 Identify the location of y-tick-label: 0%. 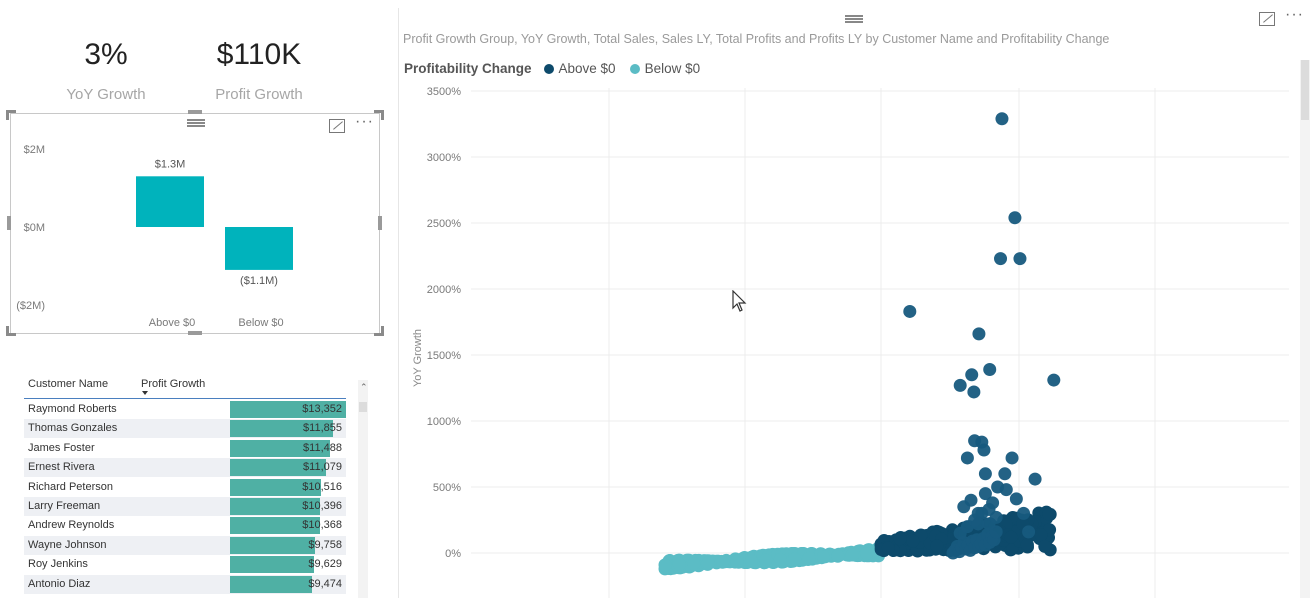
(453, 554).